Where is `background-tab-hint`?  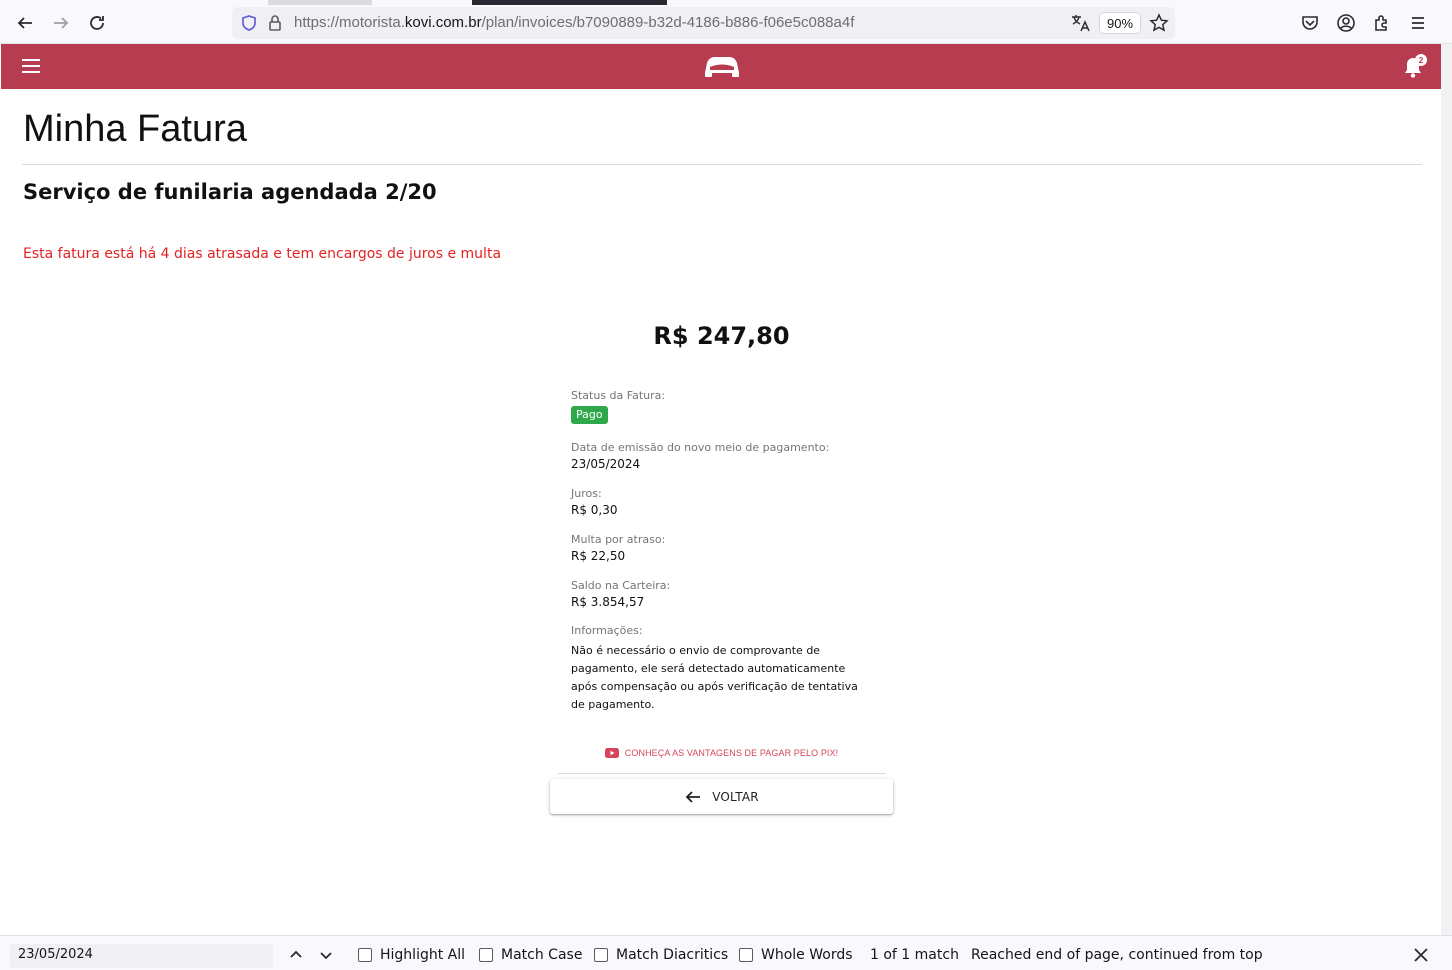
background-tab-hint is located at coordinates (320, 2).